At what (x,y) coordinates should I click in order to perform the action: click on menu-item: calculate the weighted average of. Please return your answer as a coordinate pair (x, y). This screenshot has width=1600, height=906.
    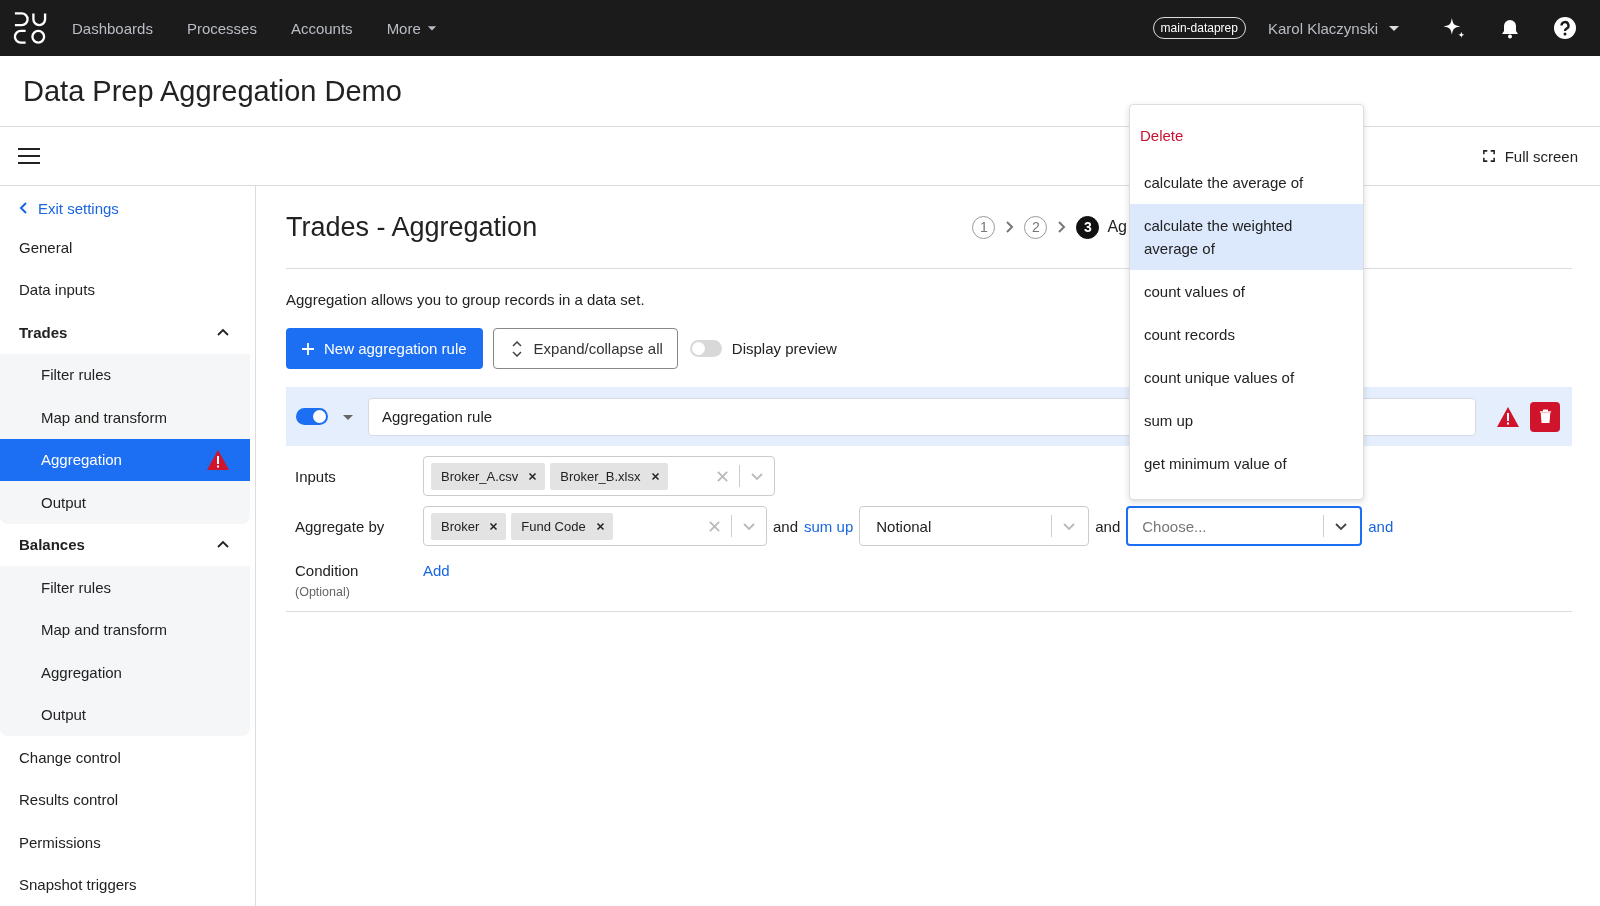
    Looking at the image, I should click on (1246, 237).